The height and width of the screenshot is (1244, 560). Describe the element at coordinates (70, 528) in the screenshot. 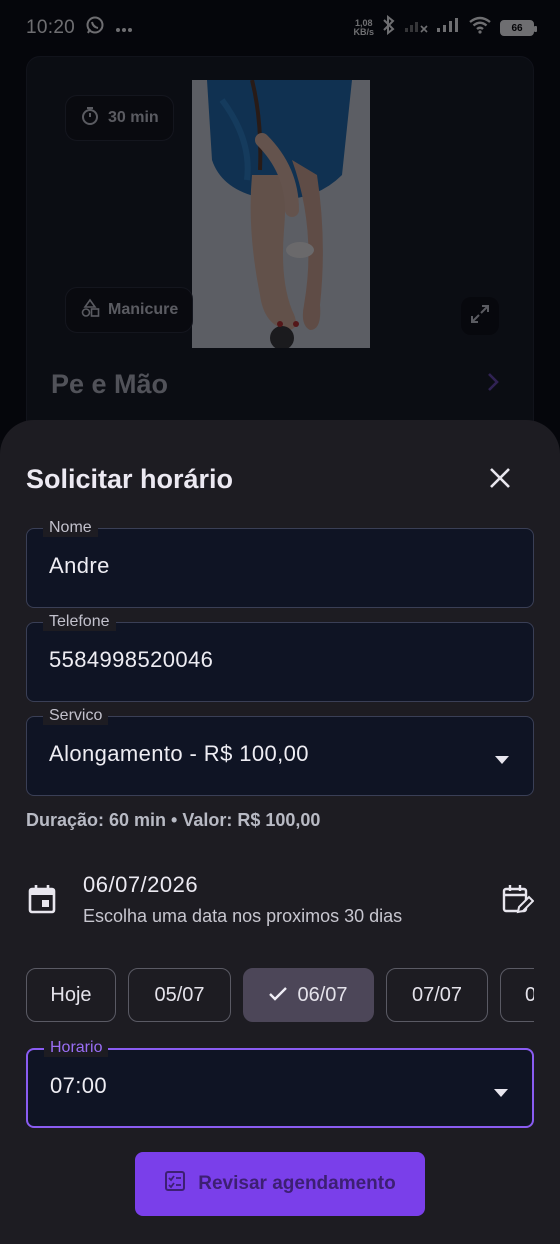

I see `name-label: Nome` at that location.